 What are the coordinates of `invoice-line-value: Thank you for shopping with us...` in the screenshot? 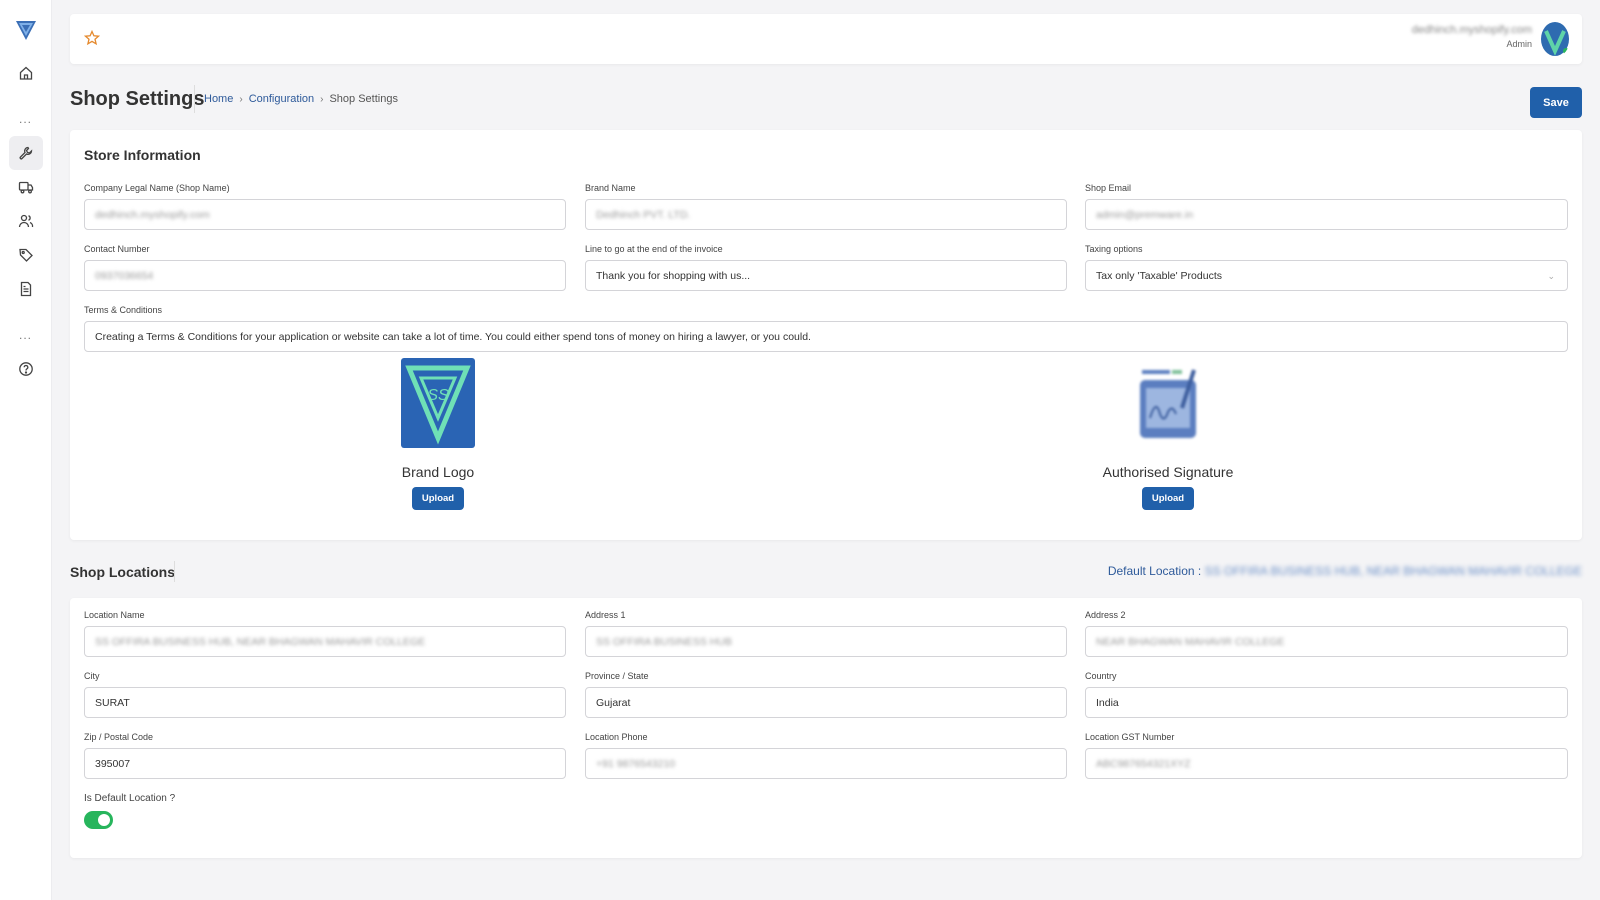 It's located at (673, 275).